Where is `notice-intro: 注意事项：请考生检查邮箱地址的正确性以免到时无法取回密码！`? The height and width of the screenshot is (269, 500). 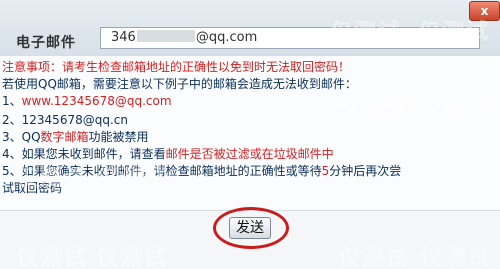 notice-intro: 注意事项：请考生检查邮箱地址的正确性以免到时无法取回密码！ is located at coordinates (176, 67).